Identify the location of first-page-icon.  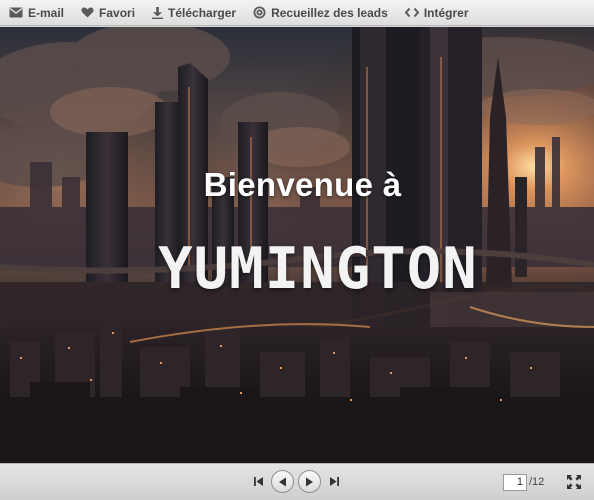
(259, 481).